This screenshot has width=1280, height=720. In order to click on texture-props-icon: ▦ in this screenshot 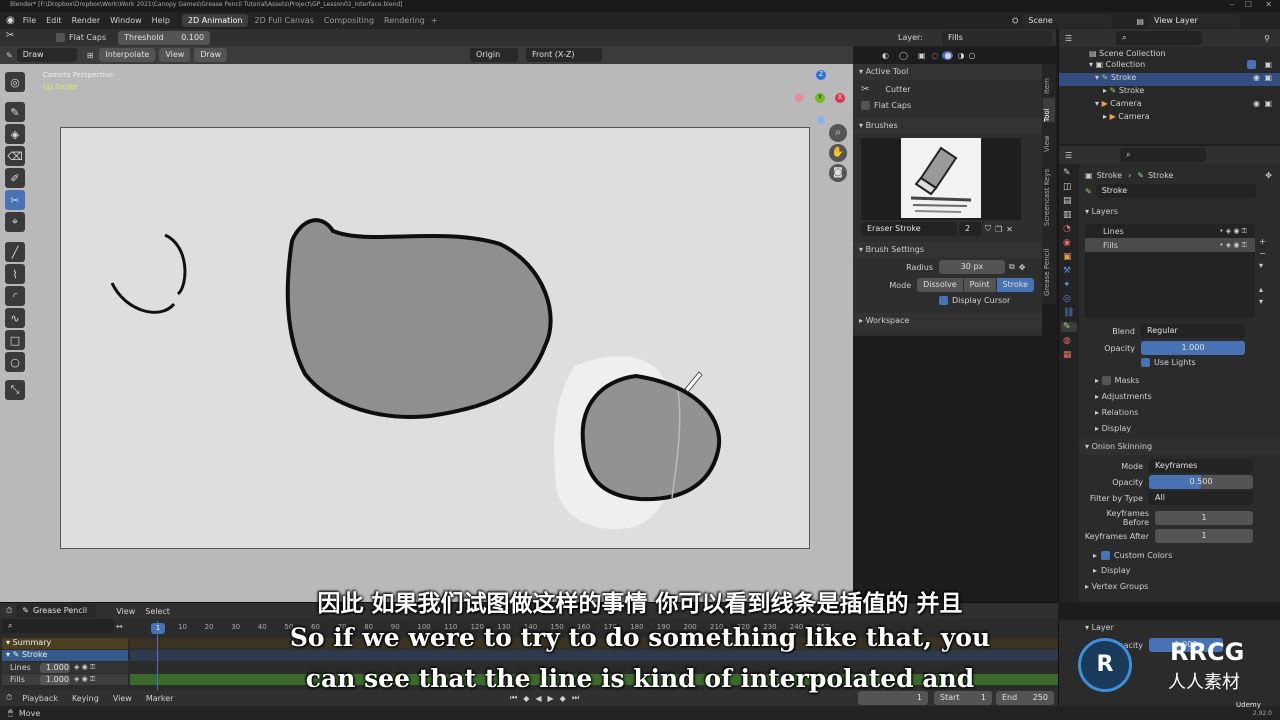, I will do `click(1069, 355)`.